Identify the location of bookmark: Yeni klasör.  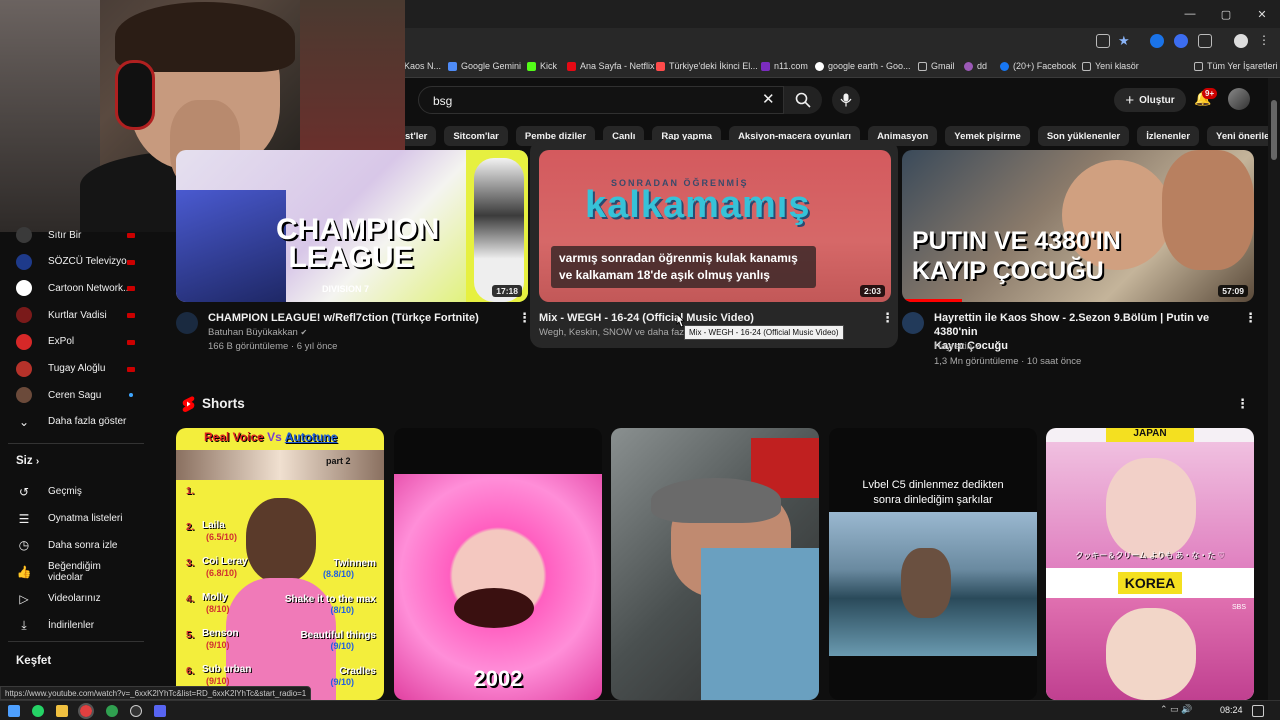
(1110, 66).